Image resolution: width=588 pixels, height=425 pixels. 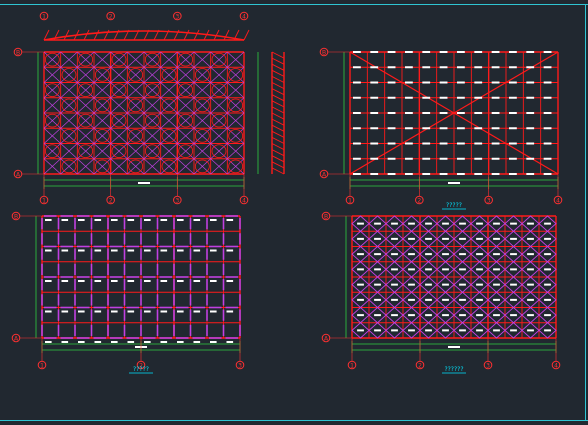 I want to click on dimension-lines, so click(x=451, y=120).